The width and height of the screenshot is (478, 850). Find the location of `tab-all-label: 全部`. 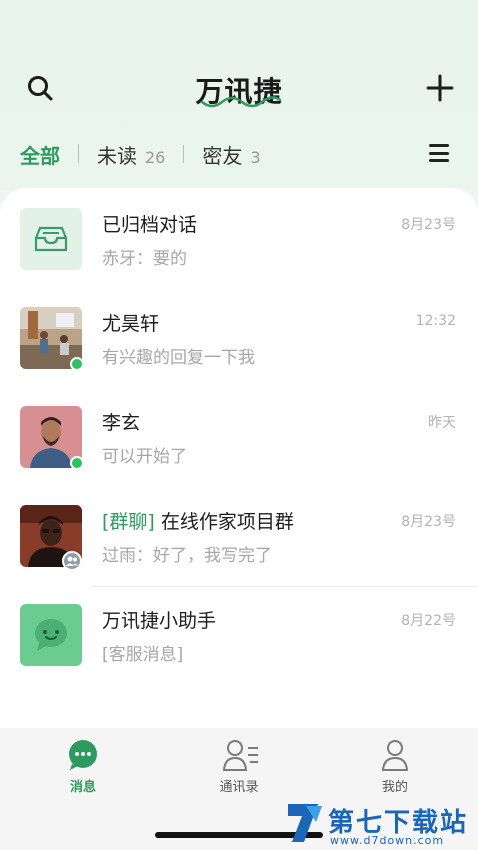

tab-all-label: 全部 is located at coordinates (40, 155).